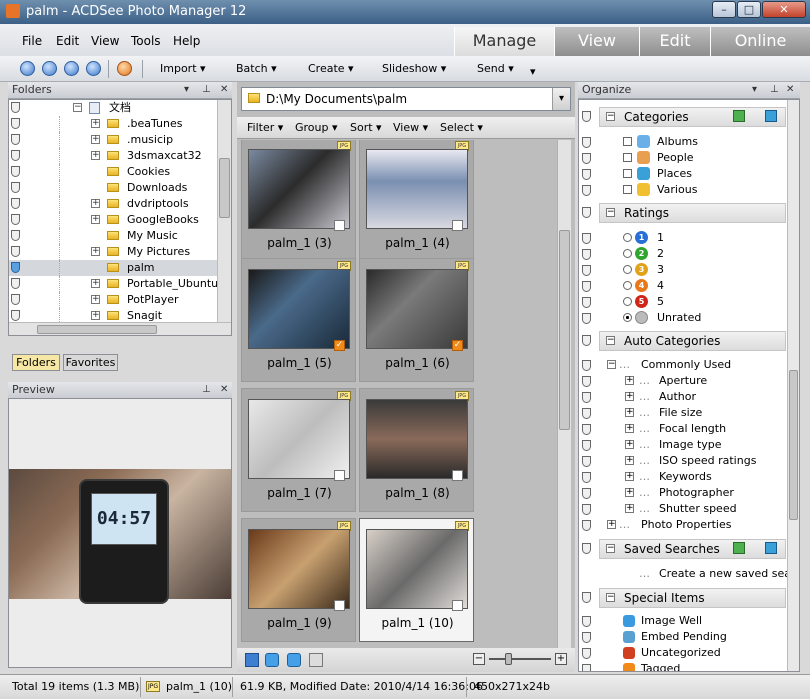 This screenshot has height=699, width=810. Describe the element at coordinates (298, 320) in the screenshot. I see `thumbnail-item: JPG ✓ palm_1 (5)` at that location.